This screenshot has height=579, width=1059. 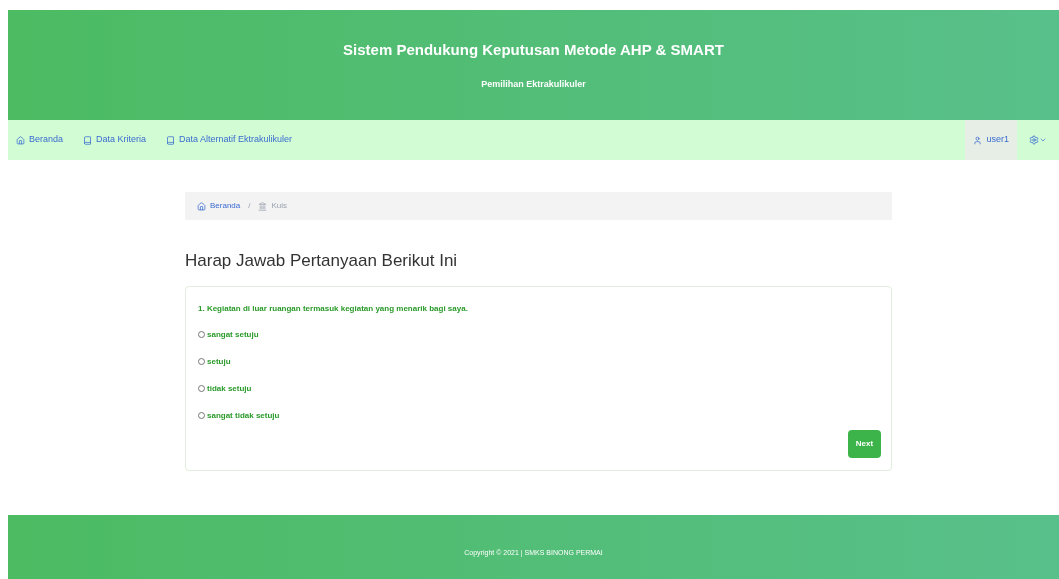 I want to click on nav-link: Data Kriteria, so click(x=115, y=140).